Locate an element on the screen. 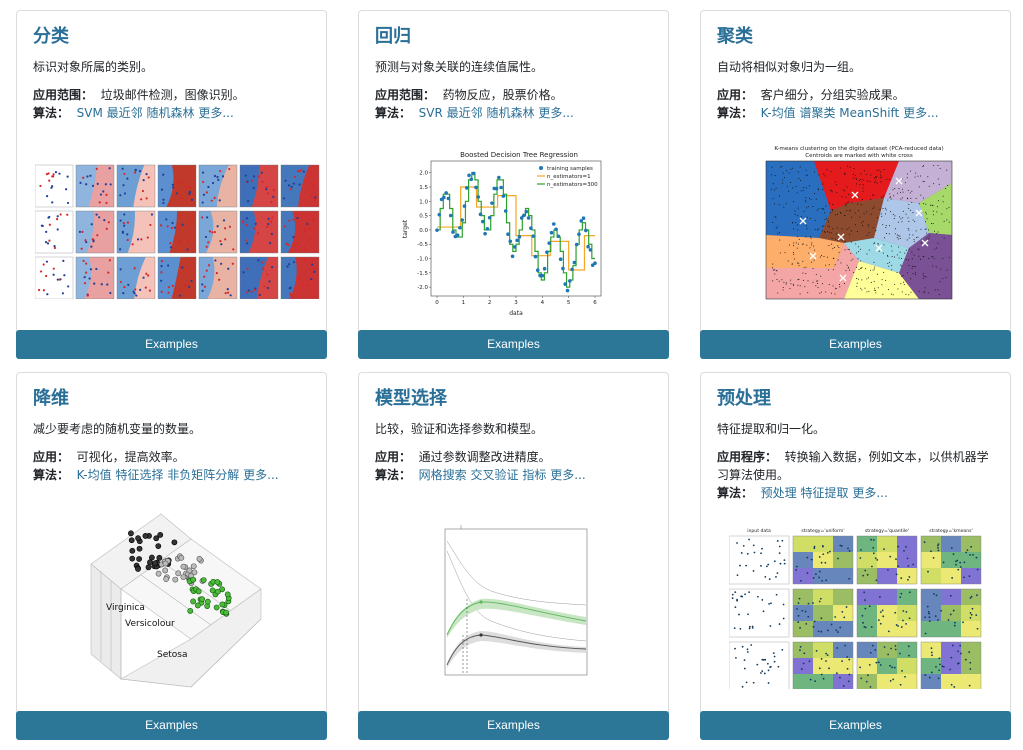 This screenshot has width=1023, height=750. column-title: strategy='uniform' is located at coordinates (822, 531).